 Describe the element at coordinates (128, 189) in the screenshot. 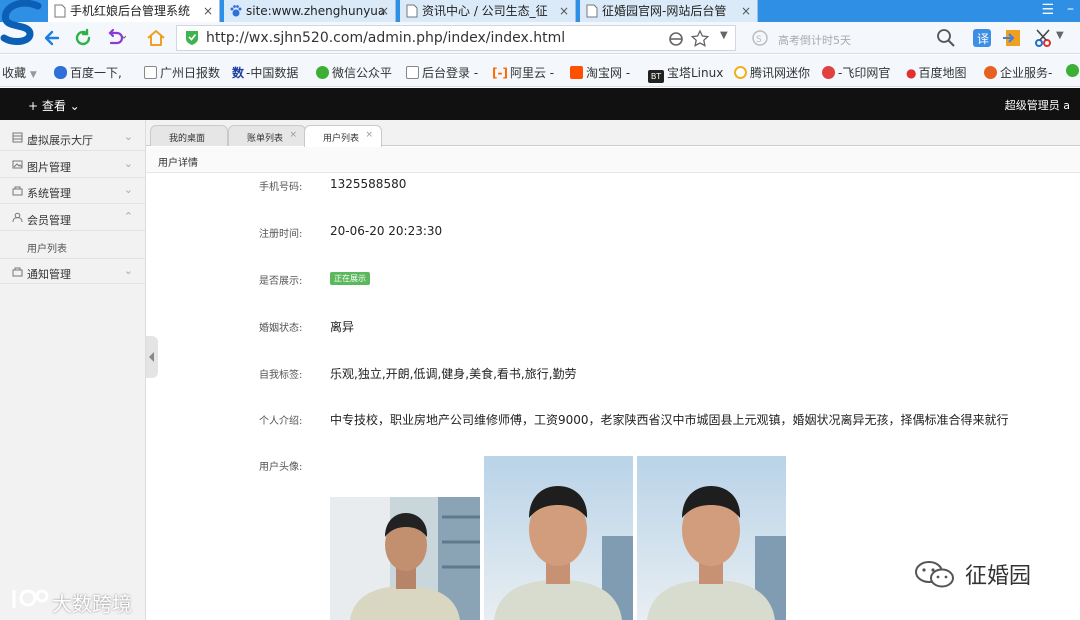

I see `chevron-down-icon: ⌄` at that location.